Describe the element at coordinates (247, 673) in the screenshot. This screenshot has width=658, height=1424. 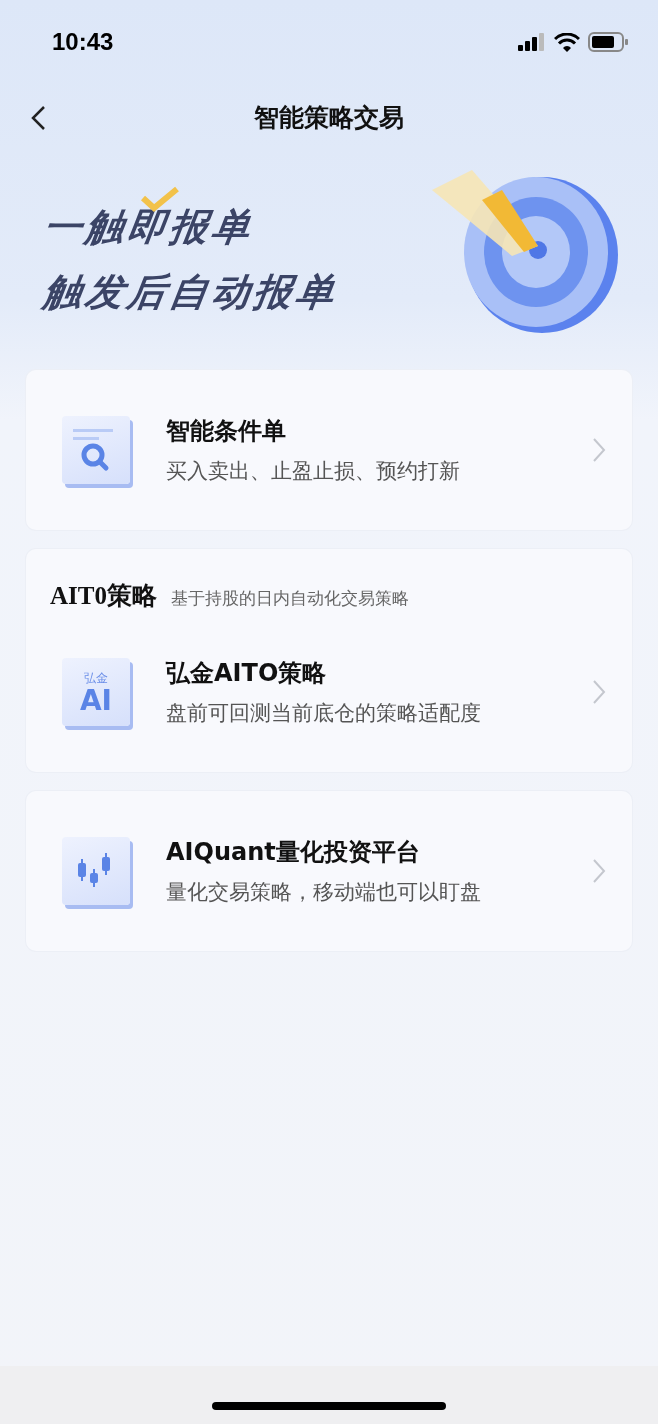
I see `item-title: 弘金AITO策略` at that location.